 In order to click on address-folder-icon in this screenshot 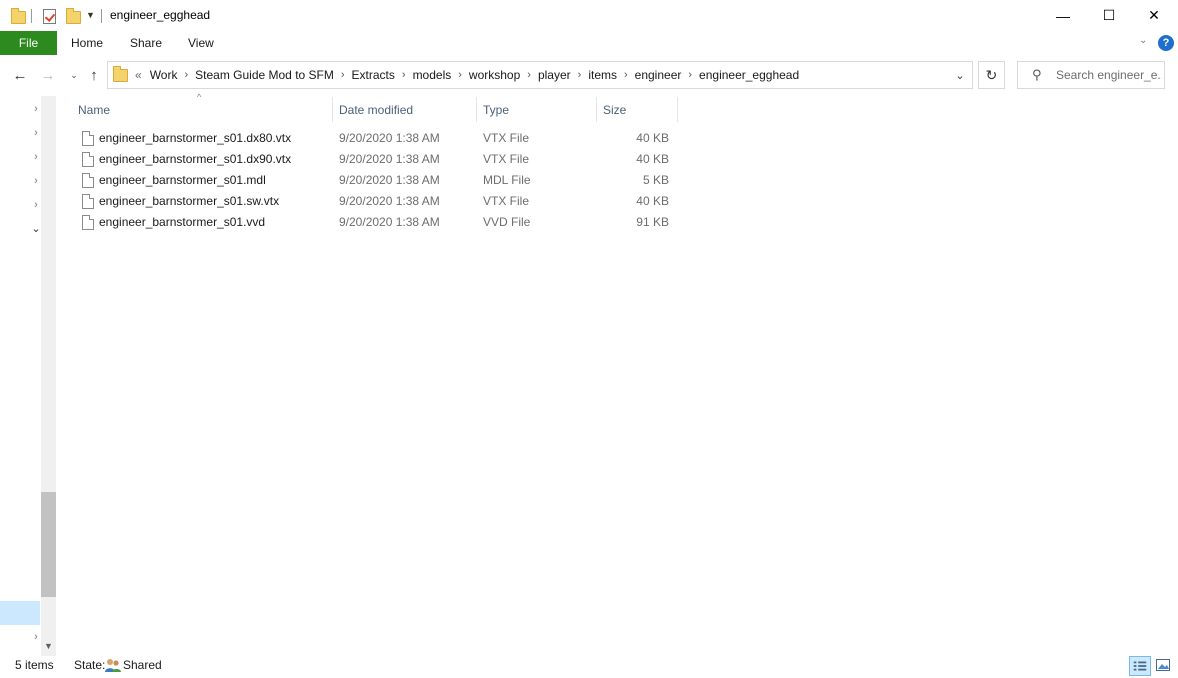, I will do `click(120, 74)`.